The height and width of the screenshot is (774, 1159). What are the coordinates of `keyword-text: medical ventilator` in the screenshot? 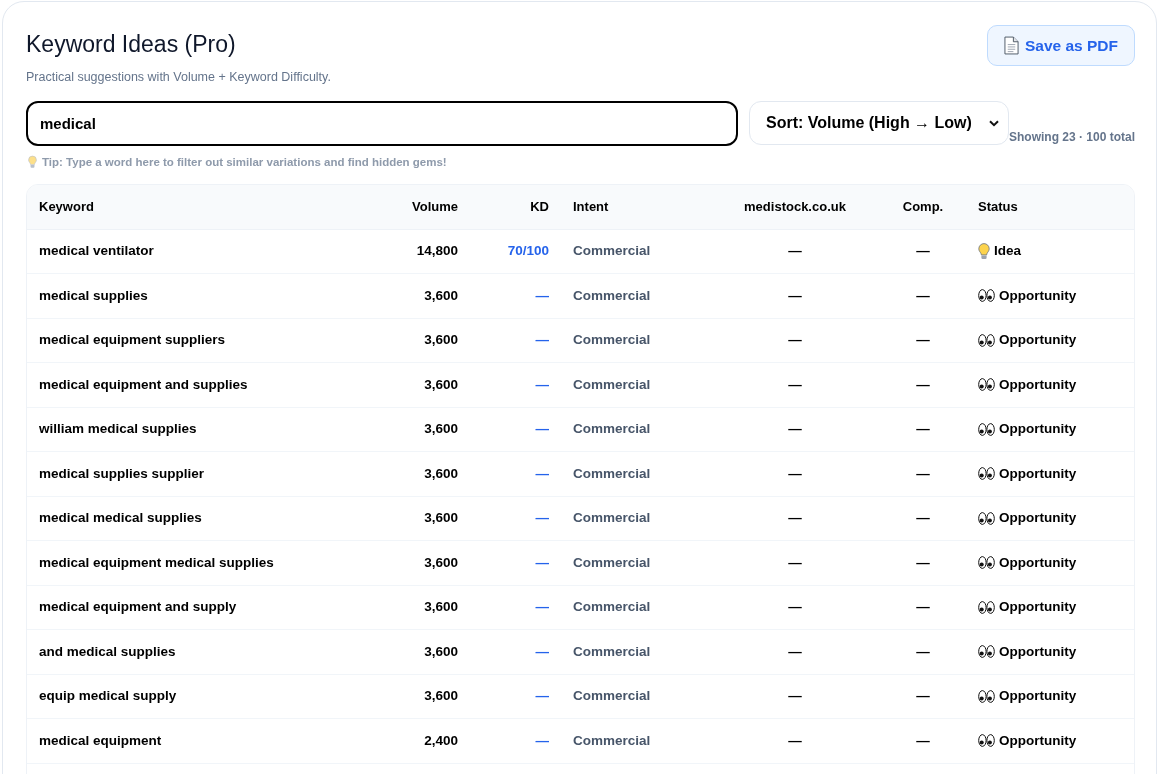 It's located at (96, 251).